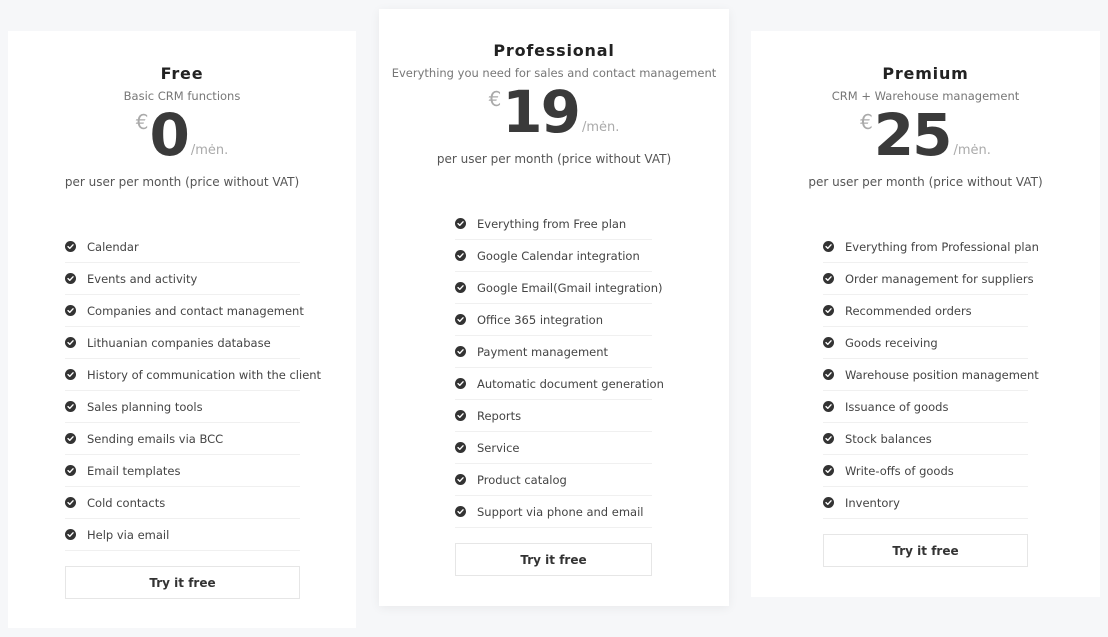 This screenshot has width=1108, height=637. I want to click on feature-label: Issuance of goods, so click(897, 406).